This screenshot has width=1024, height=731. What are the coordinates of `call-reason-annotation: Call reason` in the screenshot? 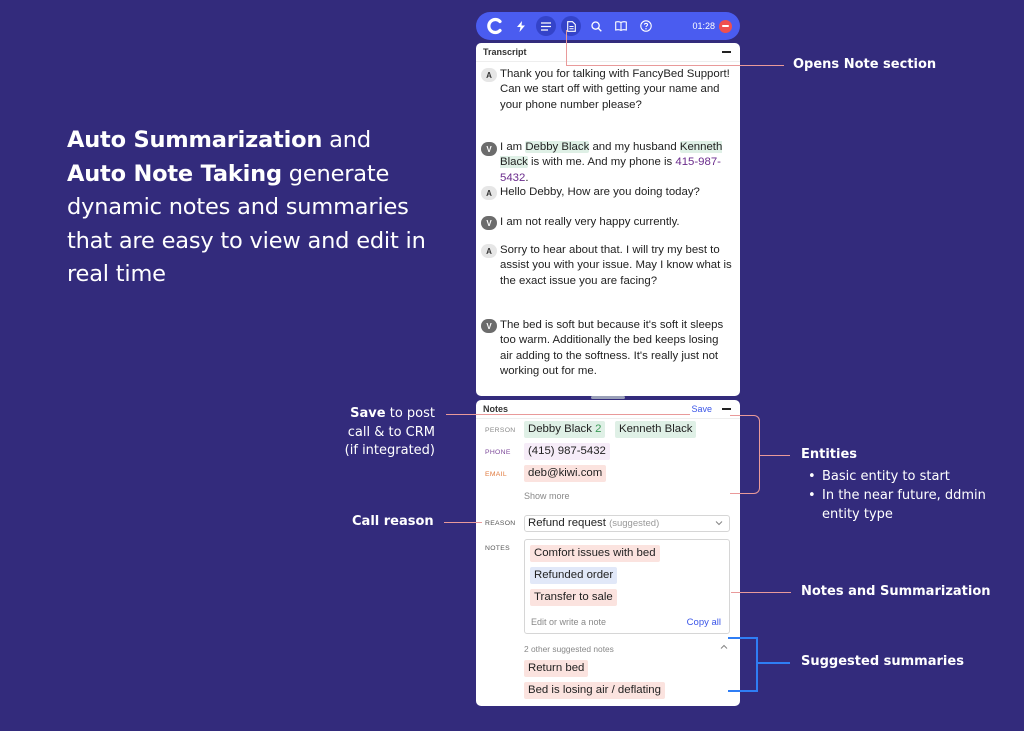 It's located at (393, 521).